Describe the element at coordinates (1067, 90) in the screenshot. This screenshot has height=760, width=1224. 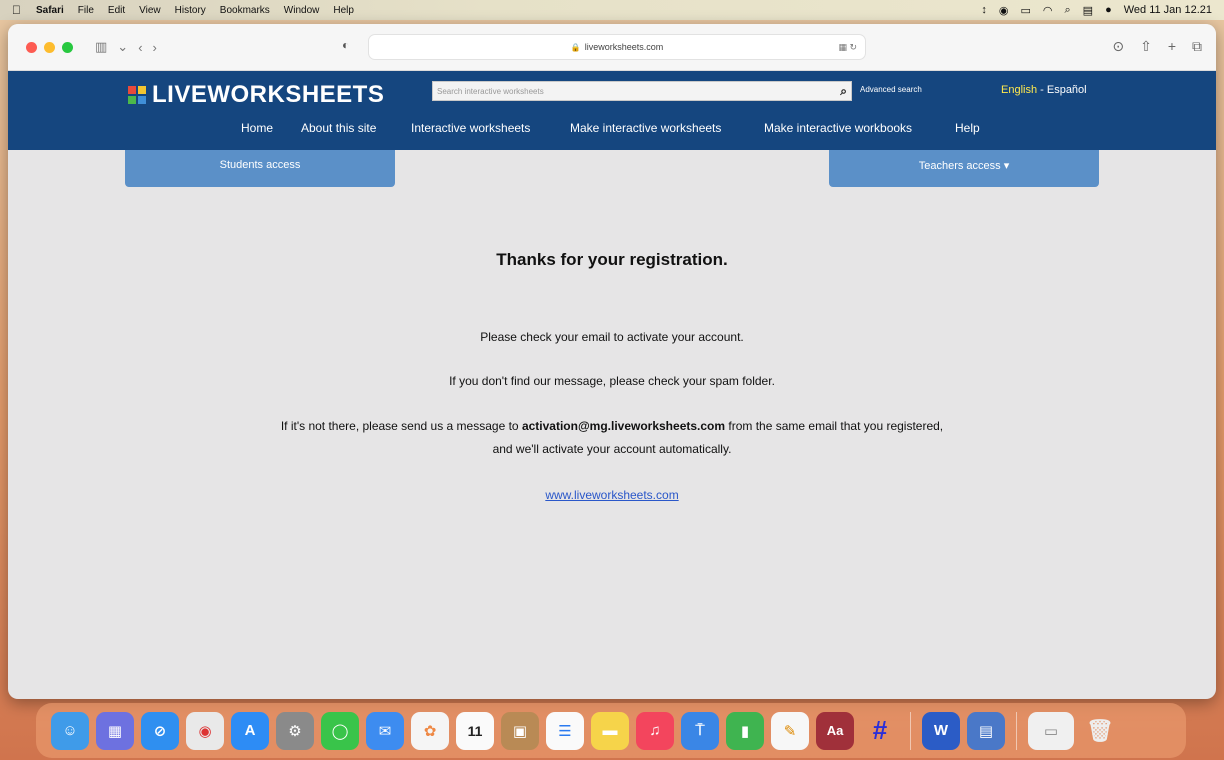
I see `lang-spanish-link: Español` at that location.